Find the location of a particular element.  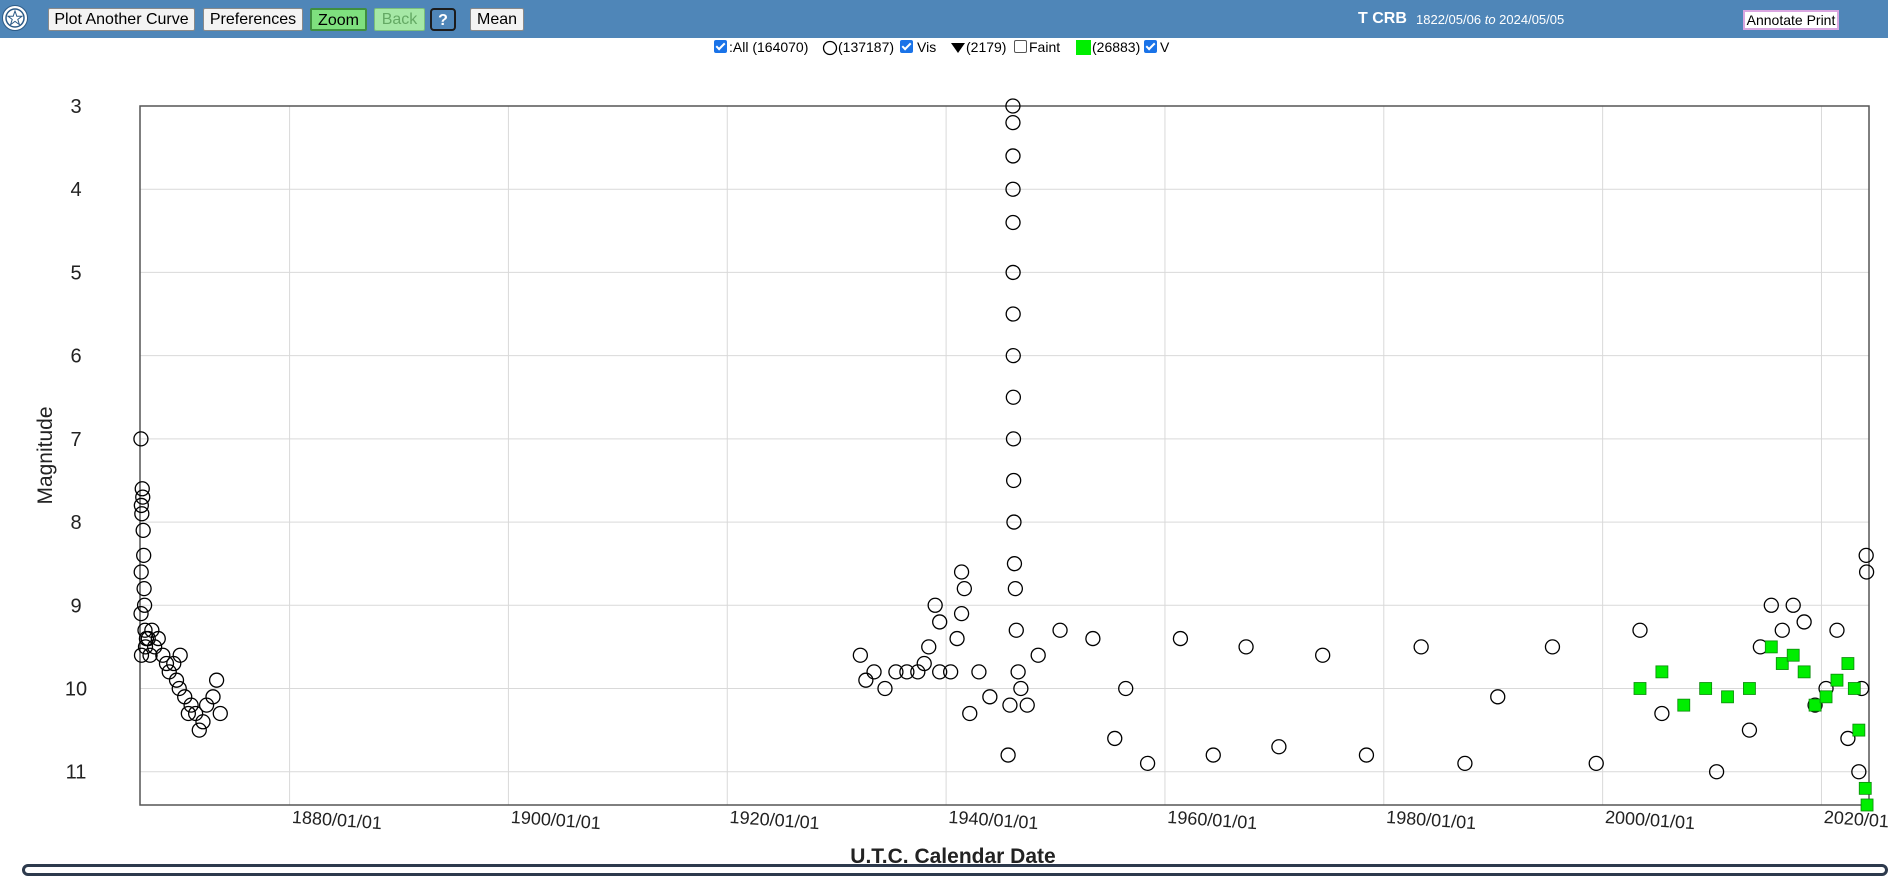

y-tick-label: 9 is located at coordinates (75, 606).